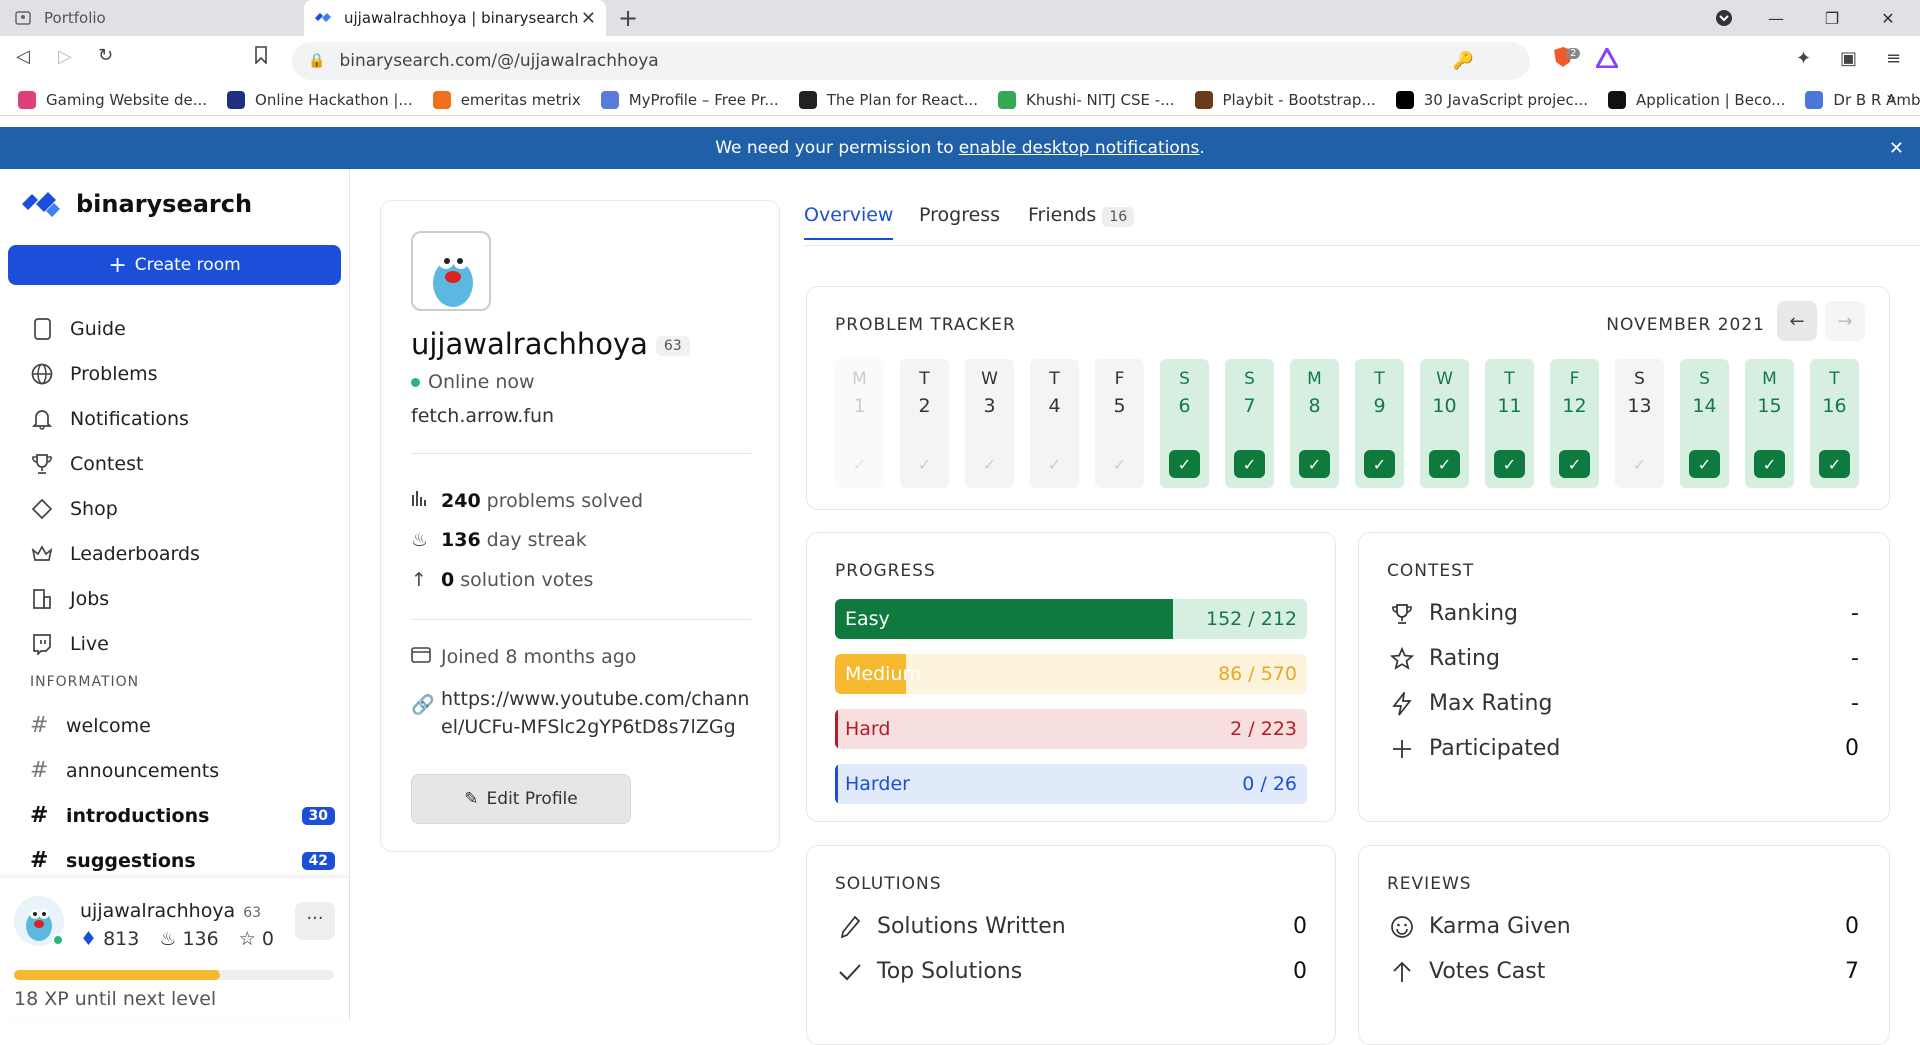  What do you see at coordinates (527, 500) in the screenshot?
I see `problems-solved-stat: 240 problems solved` at bounding box center [527, 500].